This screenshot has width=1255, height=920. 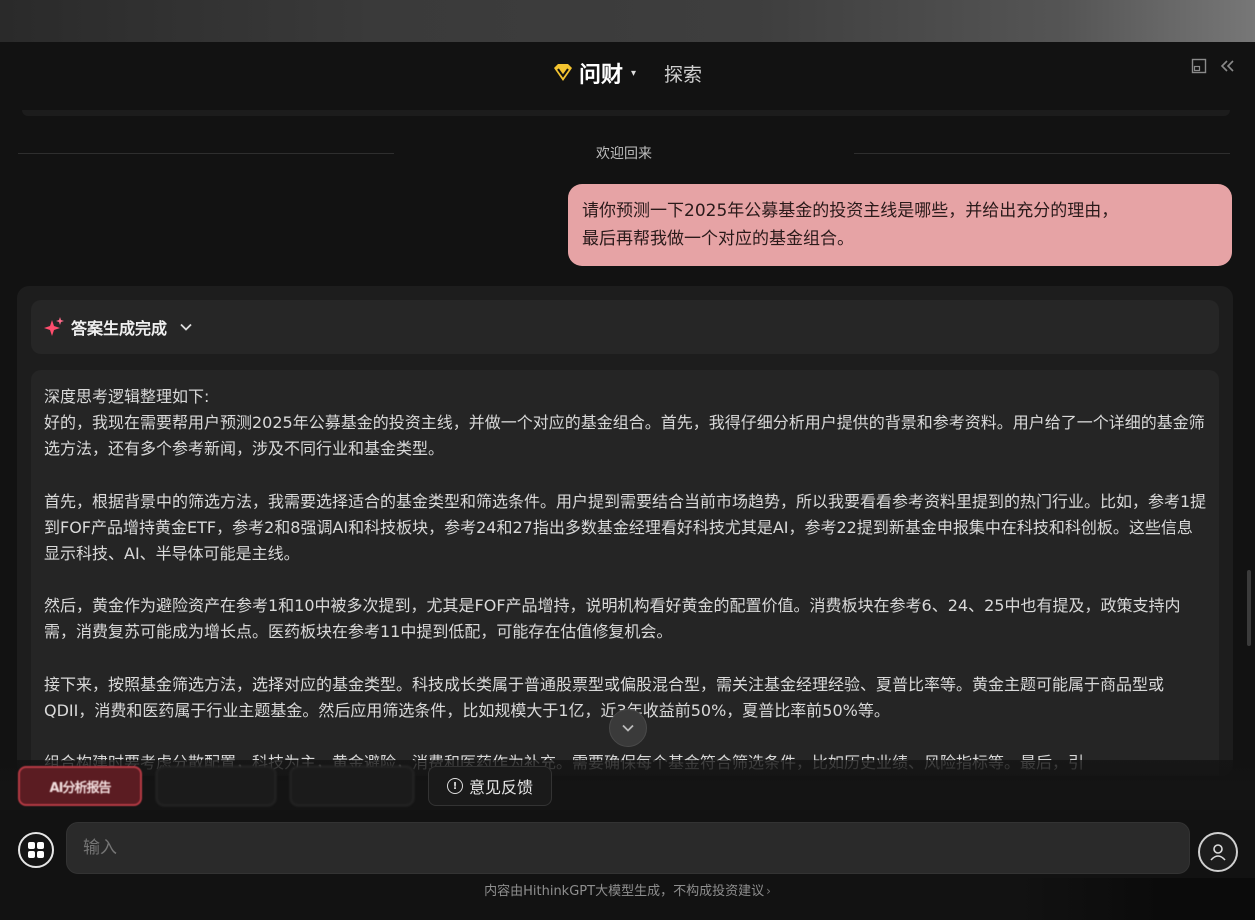 I want to click on feedback-icon: !, so click(x=454, y=786).